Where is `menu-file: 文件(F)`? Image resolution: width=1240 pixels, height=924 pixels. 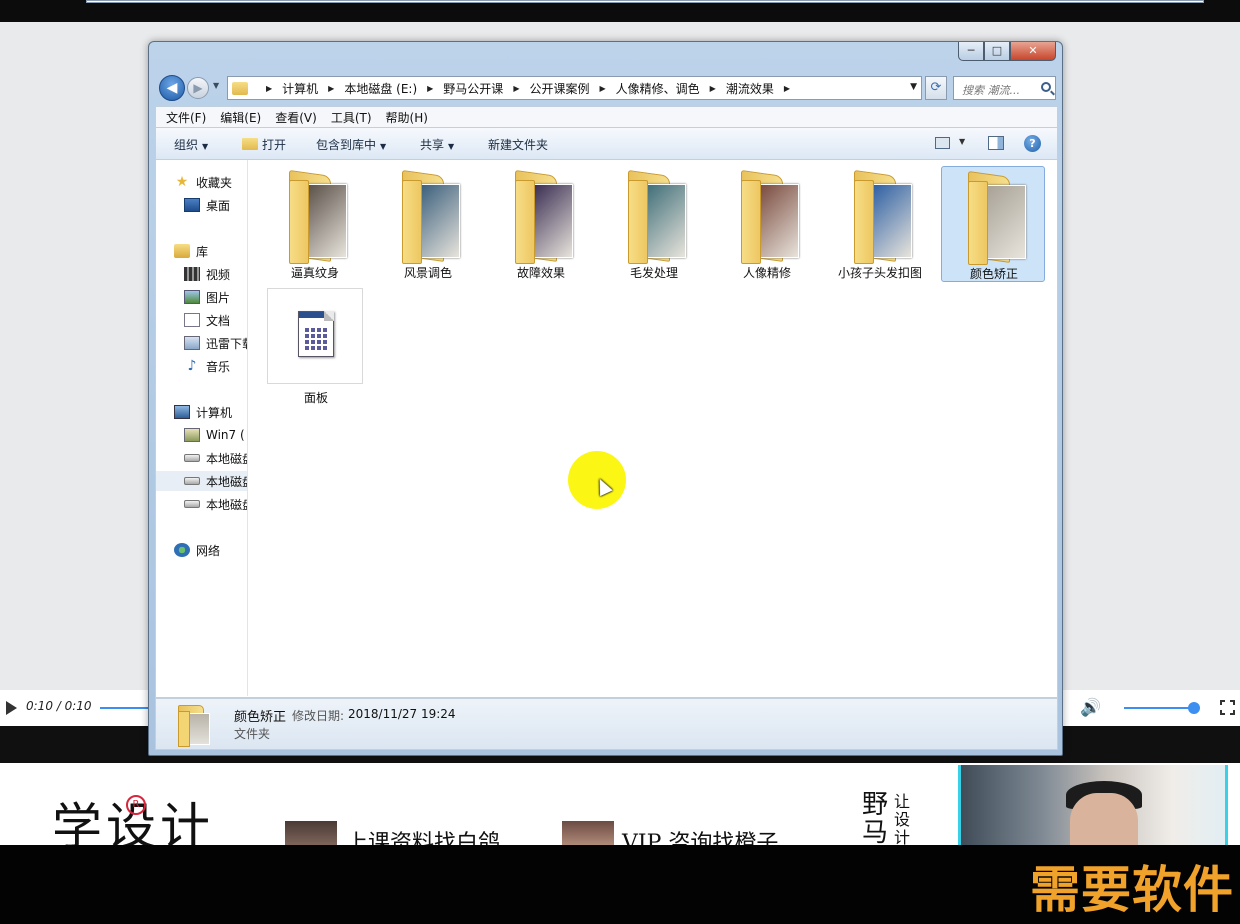
menu-file: 文件(F) is located at coordinates (186, 117).